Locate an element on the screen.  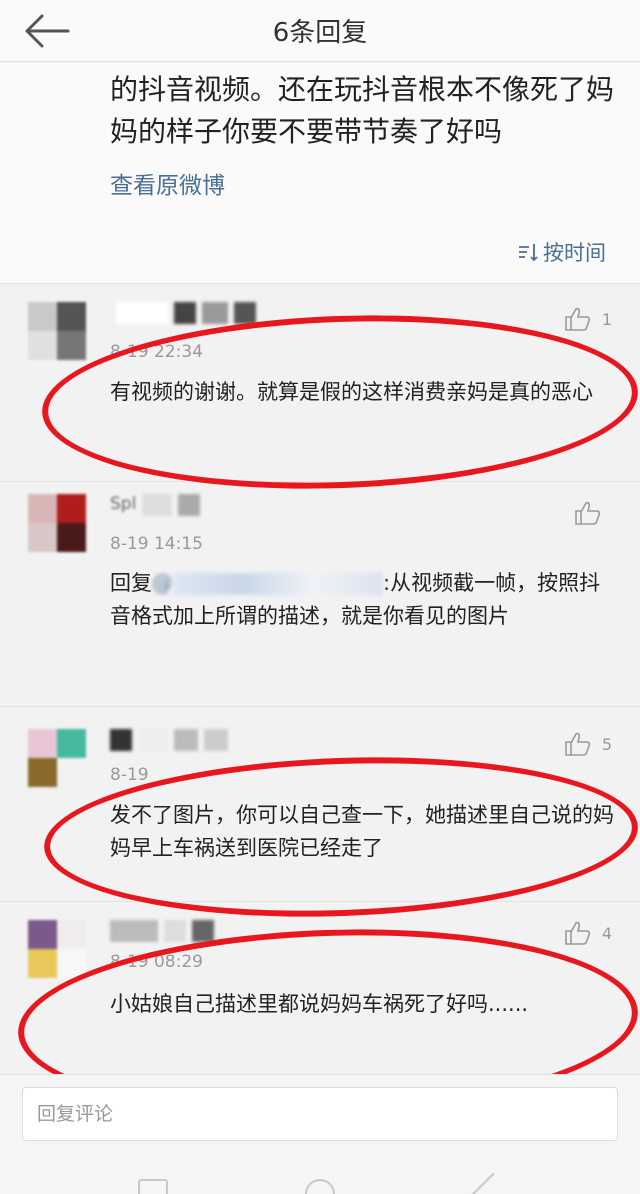
like-button: 4 is located at coordinates (588, 933).